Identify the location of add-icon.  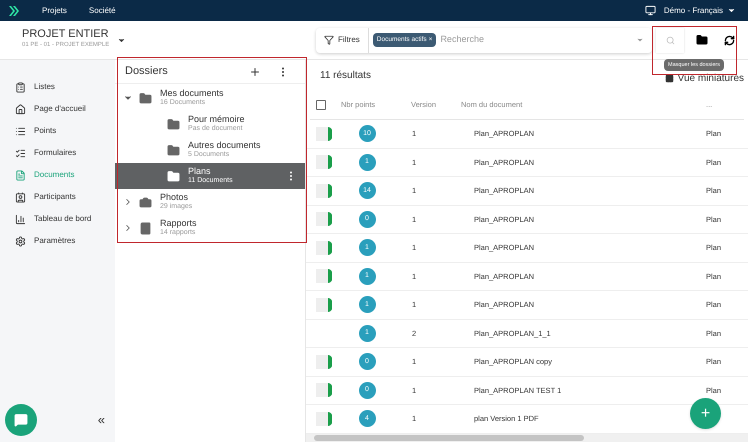
(255, 72).